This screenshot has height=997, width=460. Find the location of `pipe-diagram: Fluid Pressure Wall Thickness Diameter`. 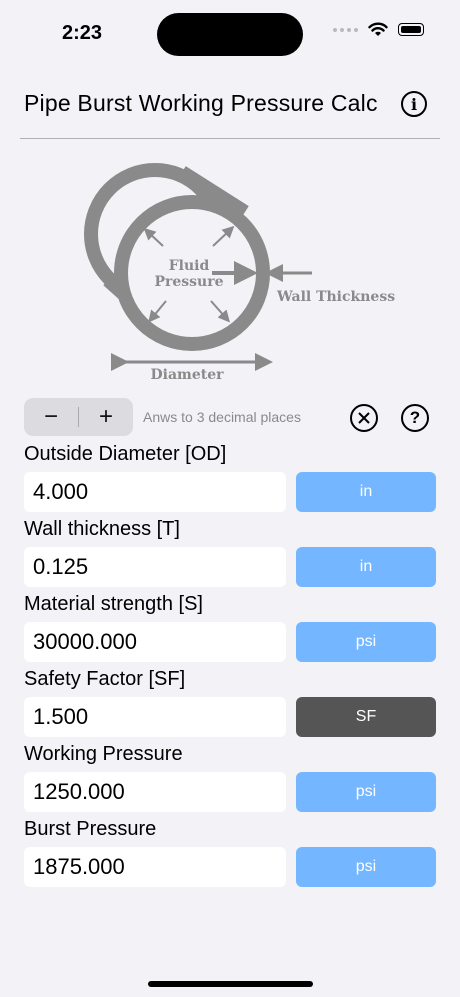

pipe-diagram: Fluid Pressure Wall Thickness Diameter is located at coordinates (239, 273).